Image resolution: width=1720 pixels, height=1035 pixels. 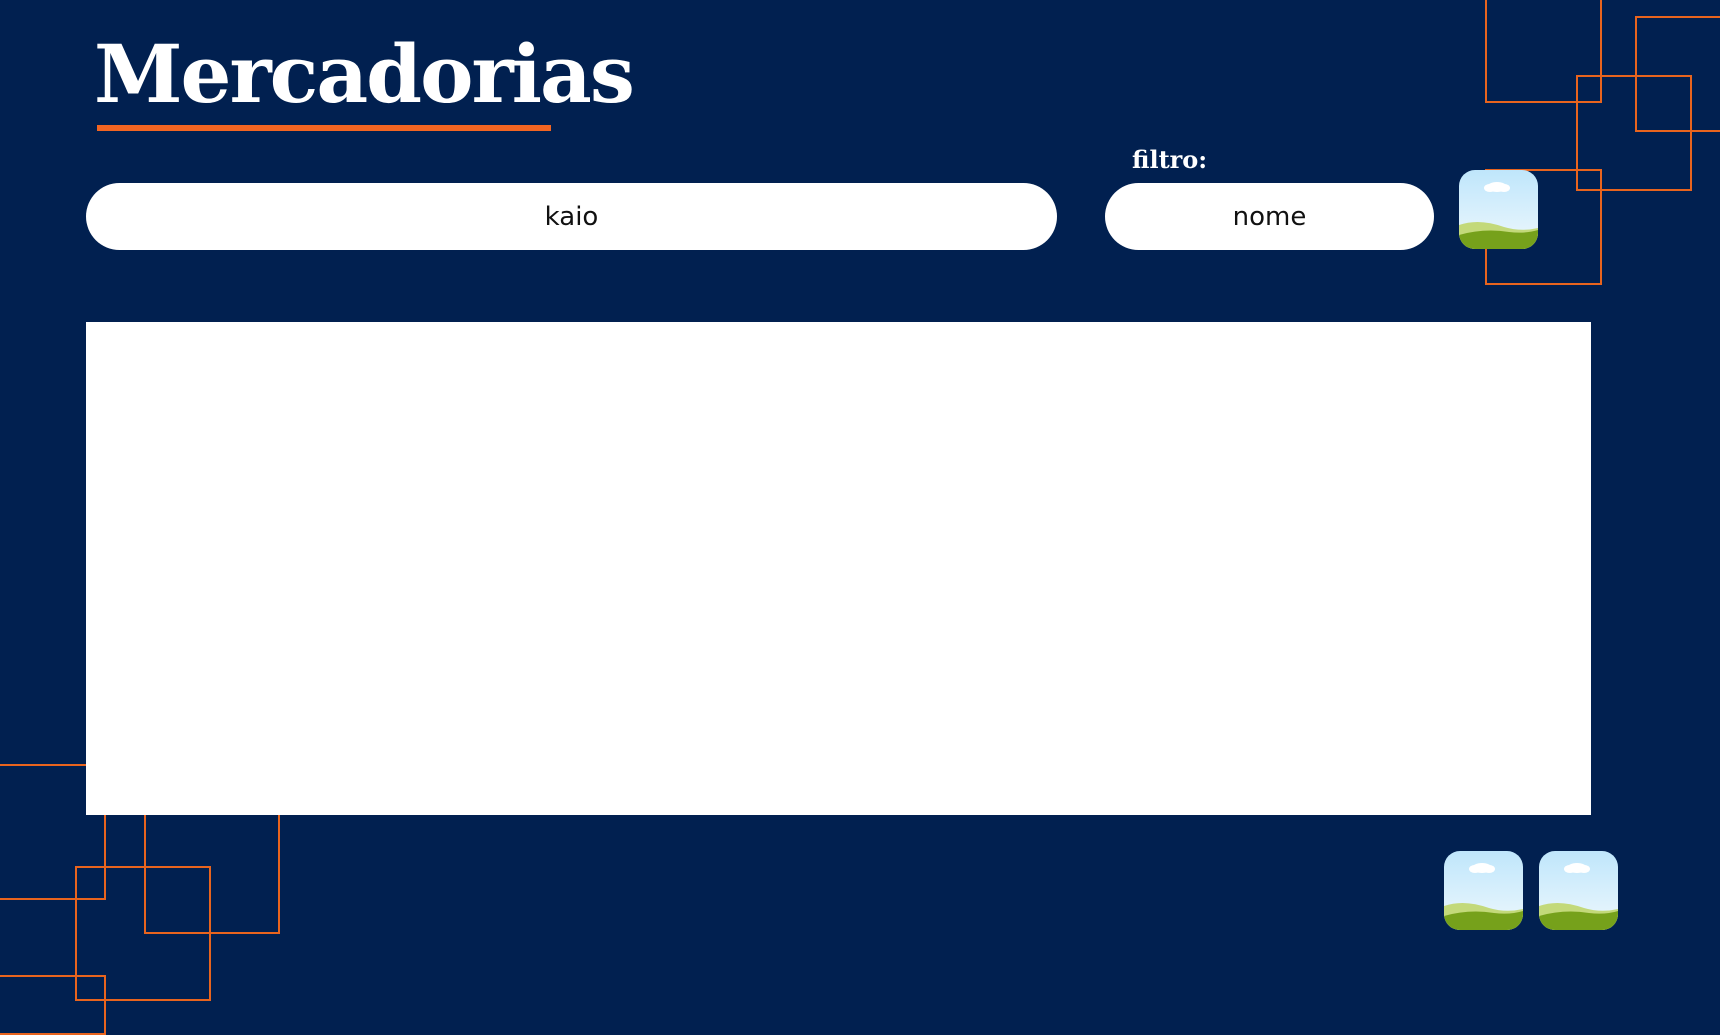 What do you see at coordinates (1170, 159) in the screenshot?
I see `filter-label: filtro:` at bounding box center [1170, 159].